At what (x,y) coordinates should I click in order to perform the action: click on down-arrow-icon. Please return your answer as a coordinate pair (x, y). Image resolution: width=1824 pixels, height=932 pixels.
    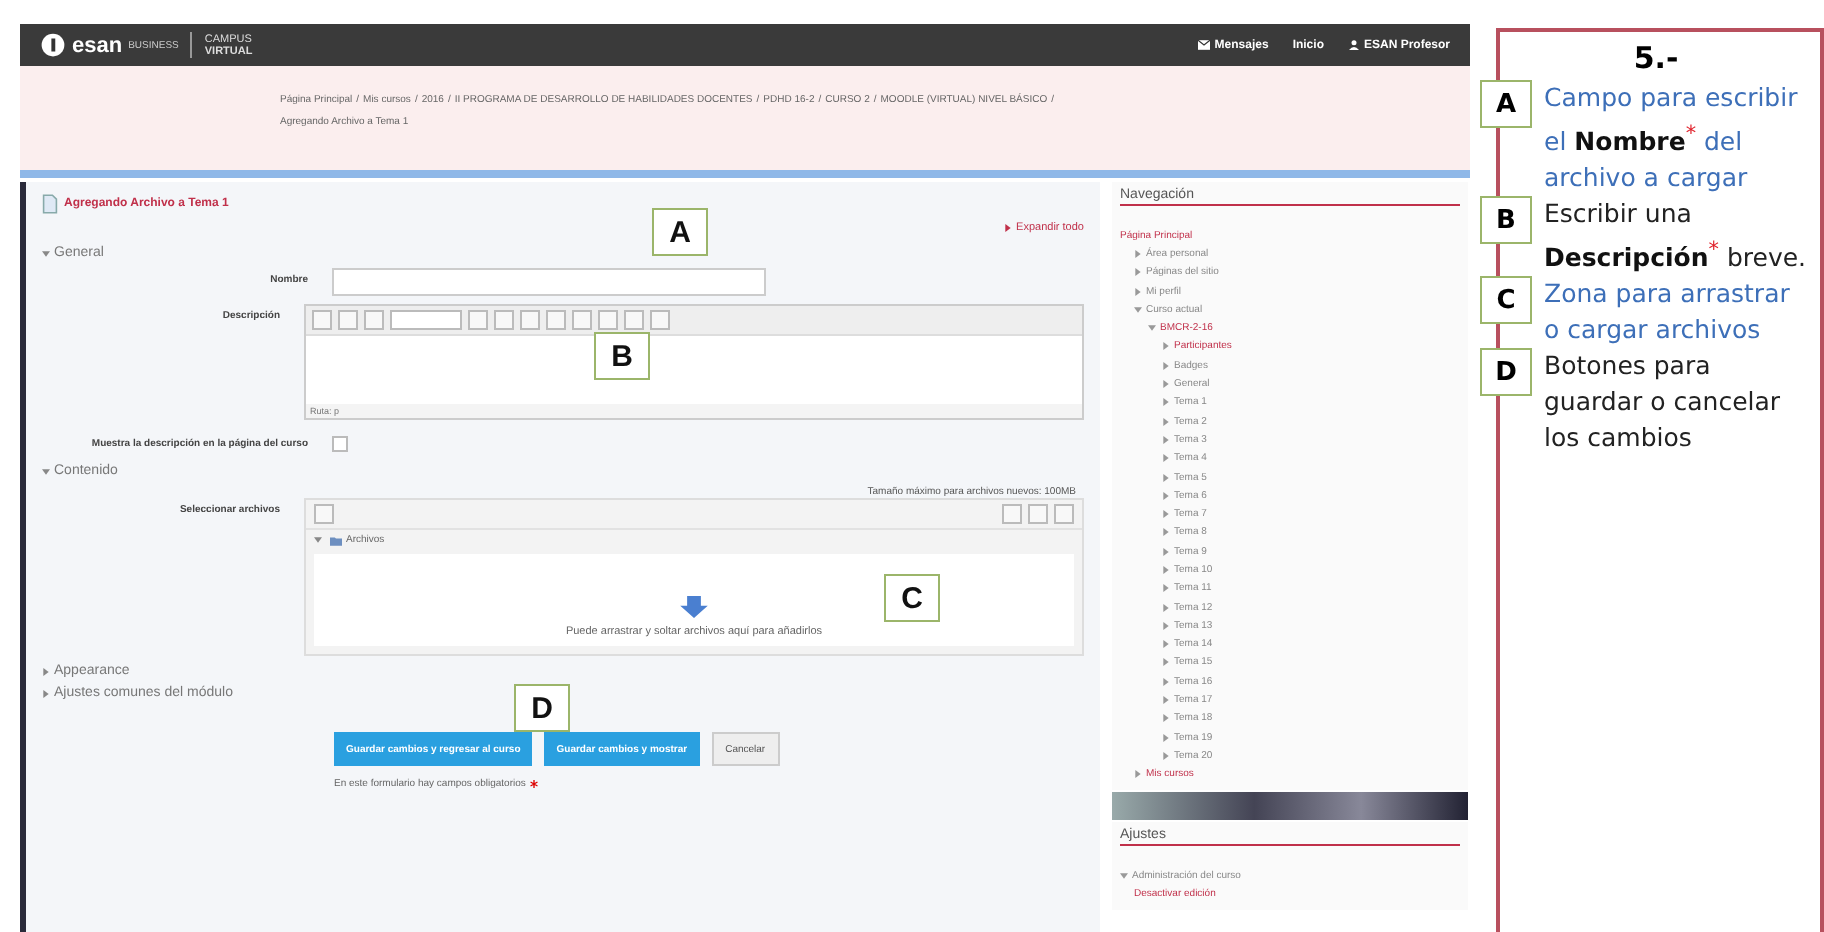
    Looking at the image, I should click on (694, 607).